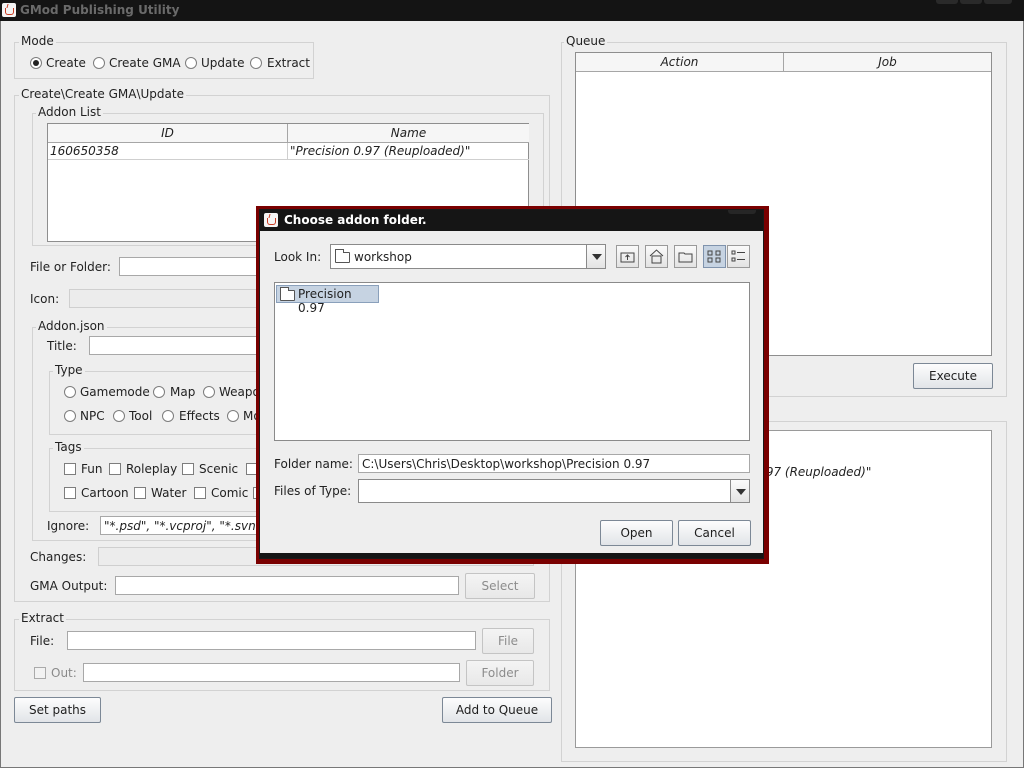  Describe the element at coordinates (69, 586) in the screenshot. I see `gma-output-label: GMA Output:` at that location.